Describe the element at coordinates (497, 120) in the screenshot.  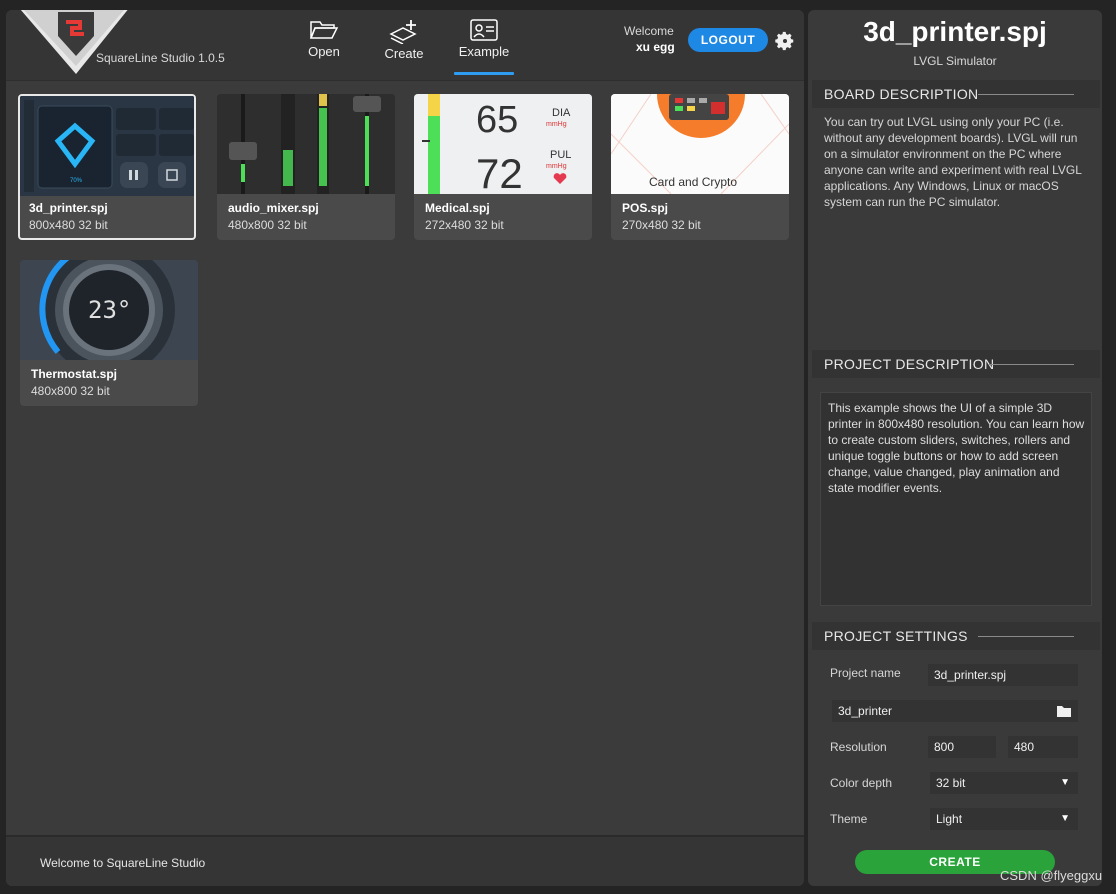
I see `thumb-medical-v1: 65` at that location.